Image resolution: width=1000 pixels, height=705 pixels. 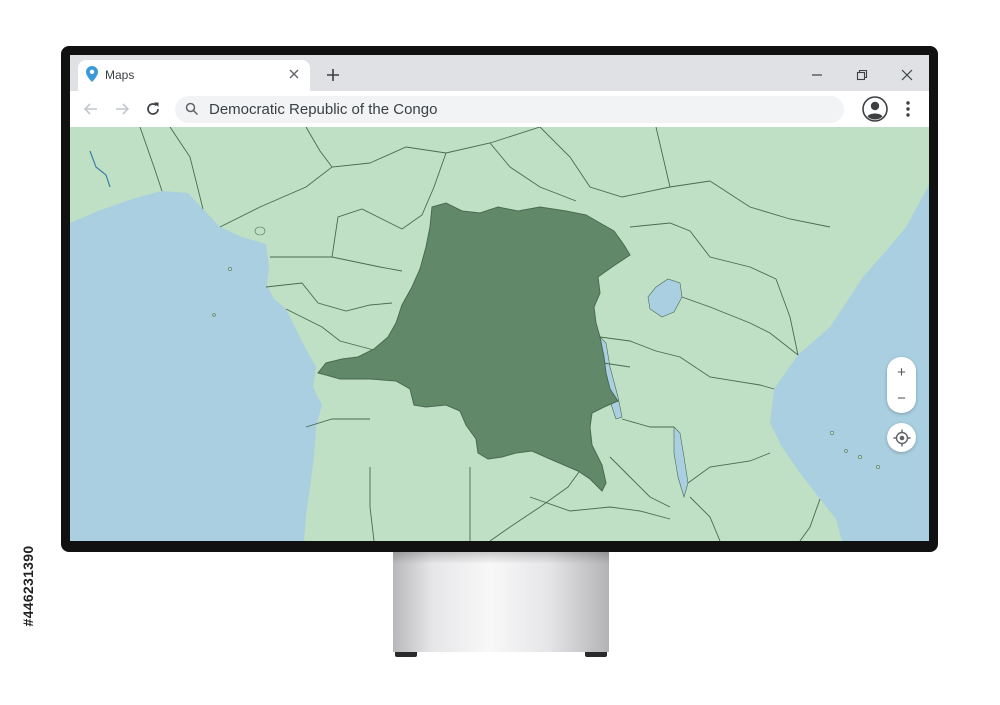 I want to click on stand-shadow, so click(x=501, y=558).